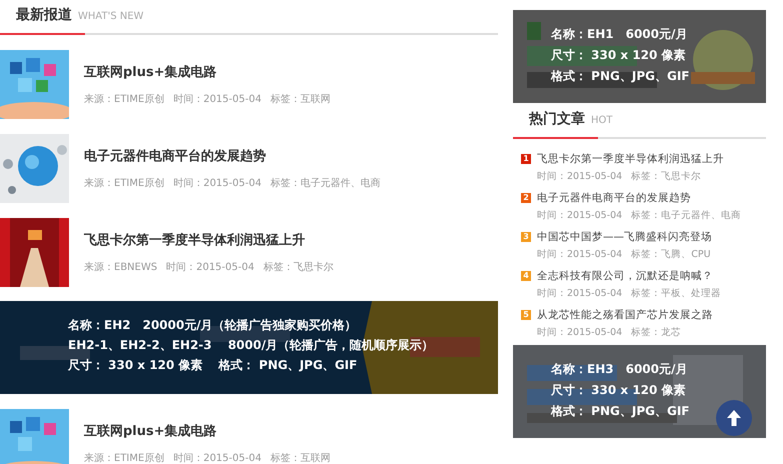 The image size is (783, 464). Describe the element at coordinates (526, 315) in the screenshot. I see `rank-badge: 5` at that location.